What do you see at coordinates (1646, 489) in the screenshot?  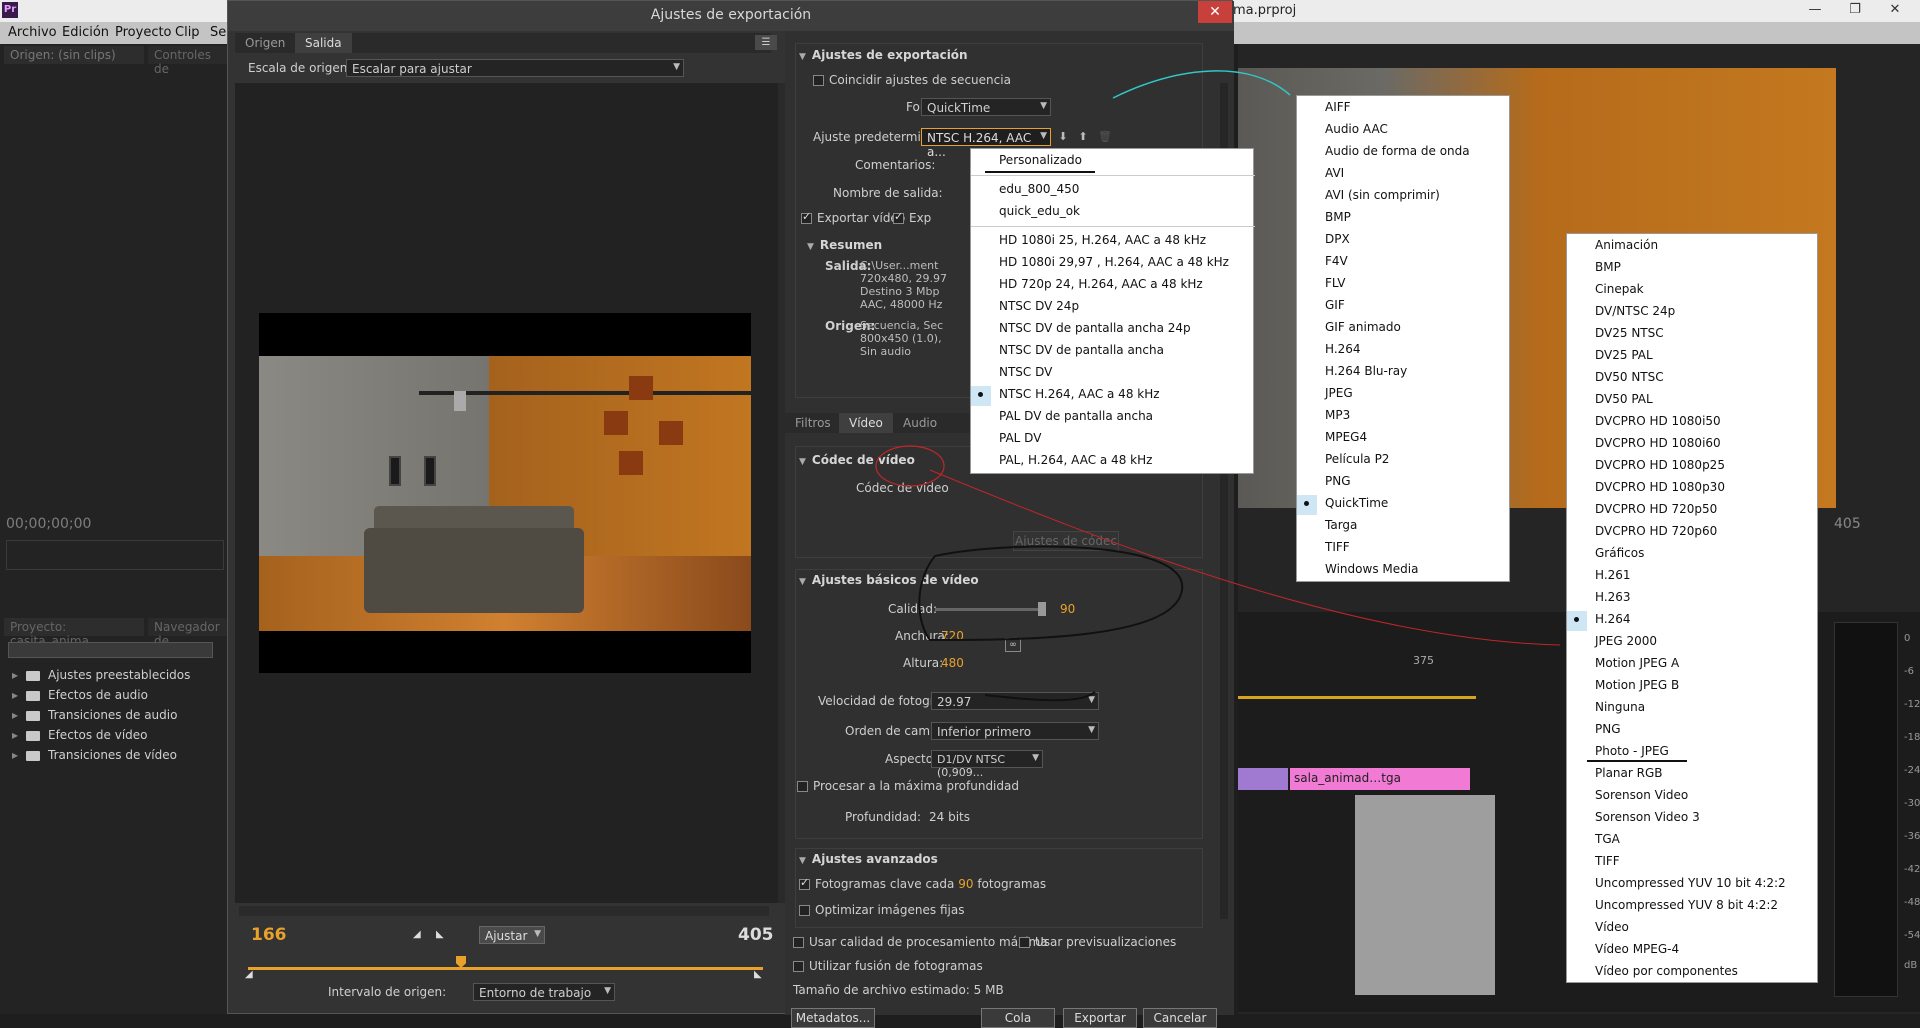 I see `codec-item: DVCPRO HD 1080p30` at bounding box center [1646, 489].